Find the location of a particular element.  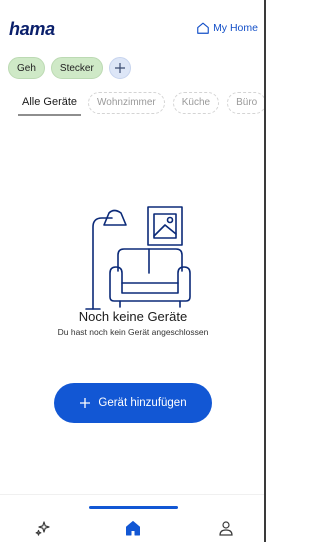

app-header: hama My Home is located at coordinates (133, 26).